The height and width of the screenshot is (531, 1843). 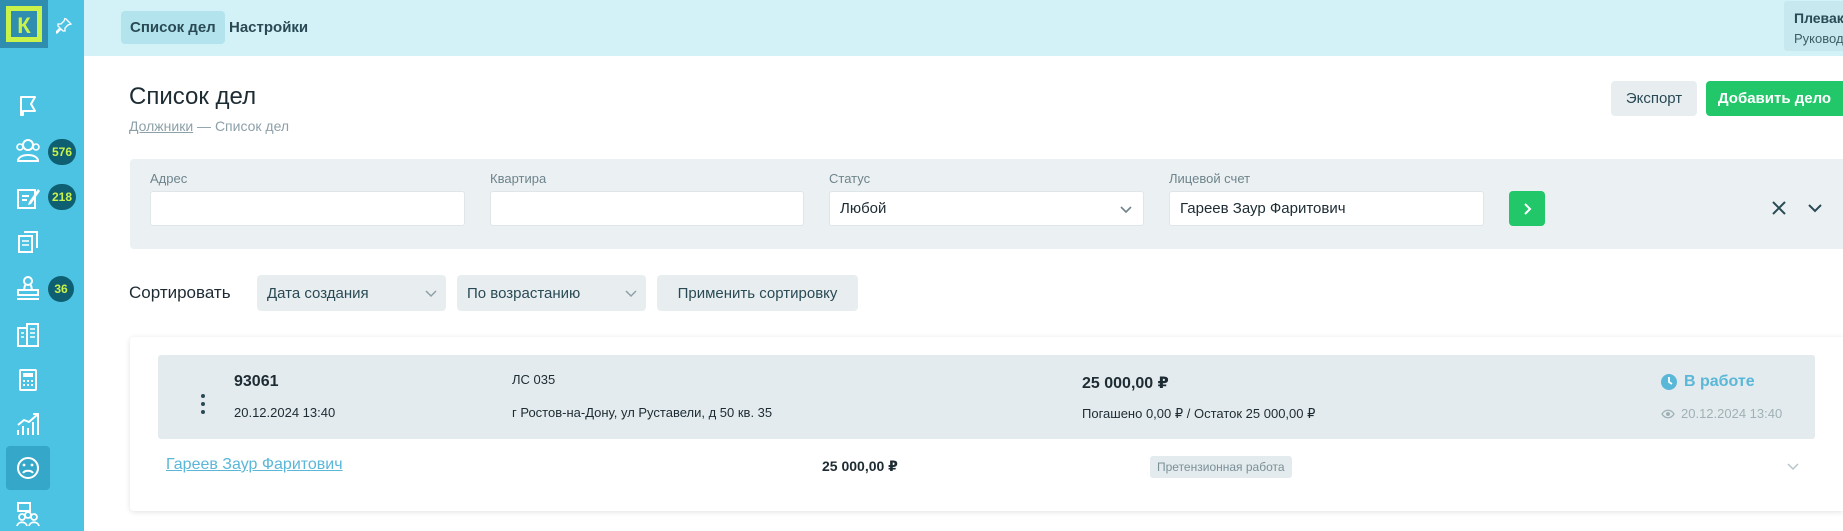 I want to click on documents-icon, so click(x=28, y=242).